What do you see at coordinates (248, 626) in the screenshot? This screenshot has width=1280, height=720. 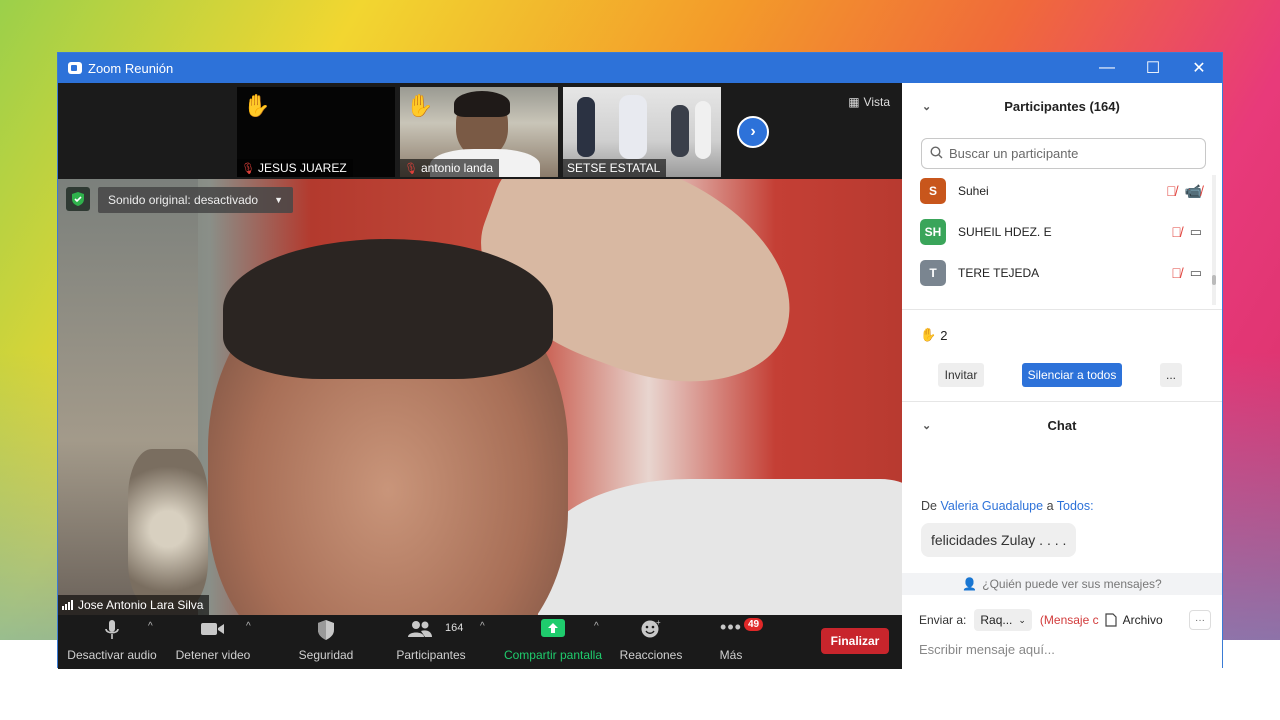 I see `video-options-caret: ^` at bounding box center [248, 626].